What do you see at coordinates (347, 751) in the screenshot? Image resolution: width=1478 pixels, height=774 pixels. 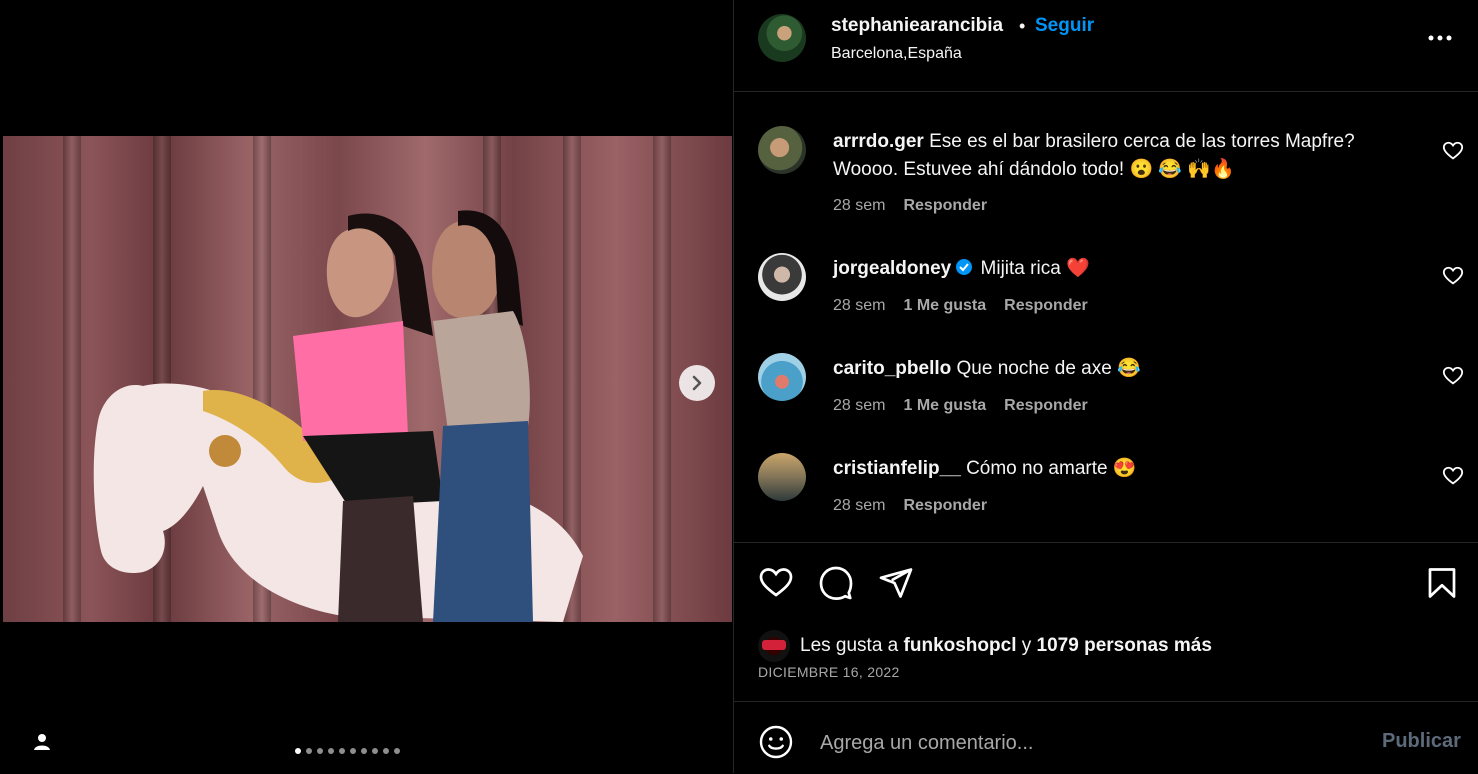 I see `carousel-dots` at bounding box center [347, 751].